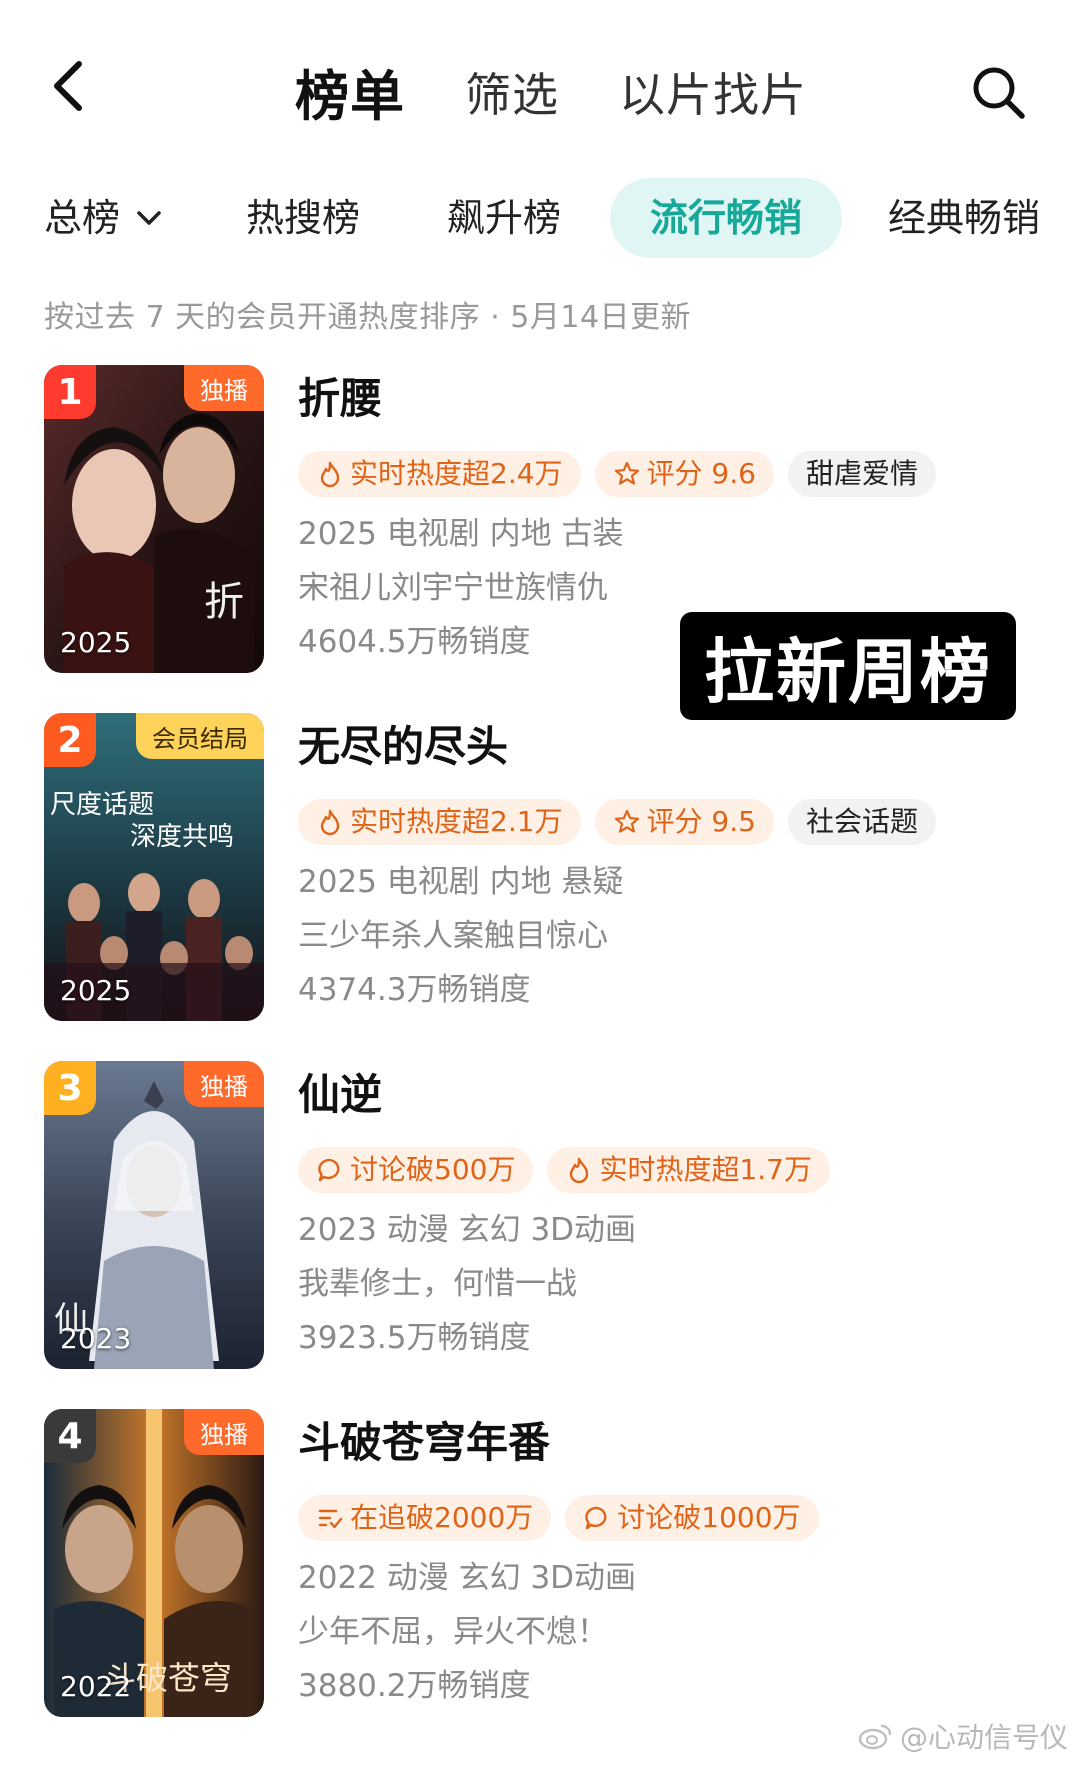 The width and height of the screenshot is (1079, 1772). I want to click on list-check-icon, so click(330, 1519).